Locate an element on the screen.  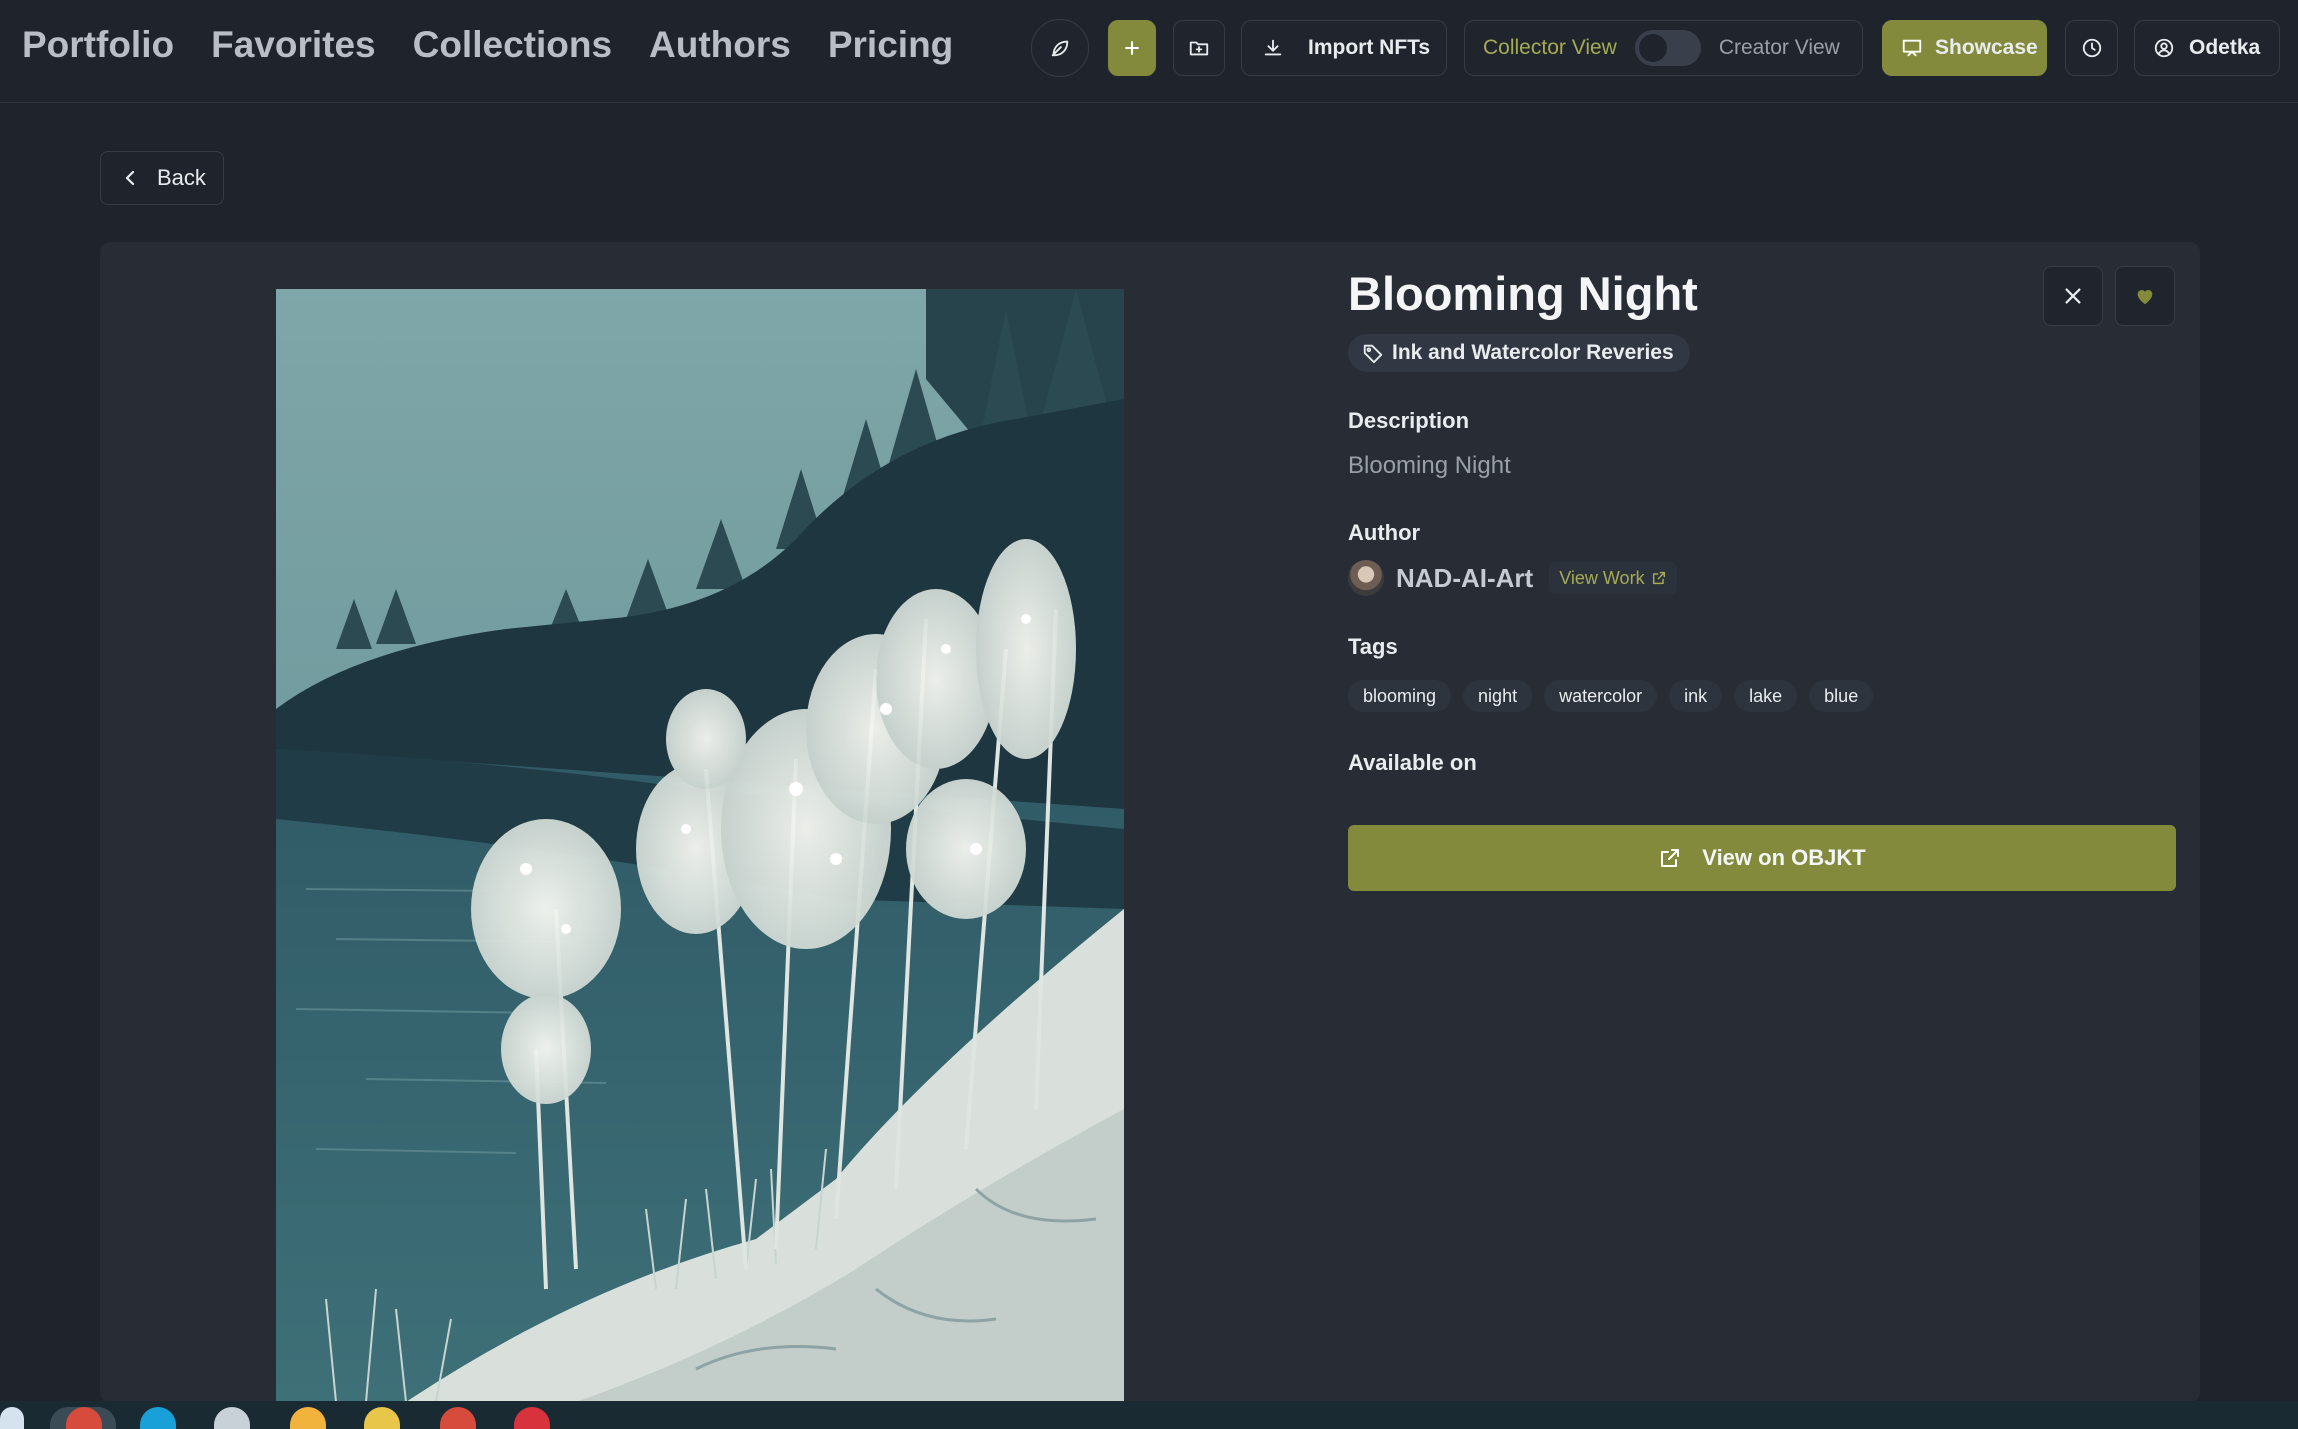
chevron-left-icon is located at coordinates (130, 178).